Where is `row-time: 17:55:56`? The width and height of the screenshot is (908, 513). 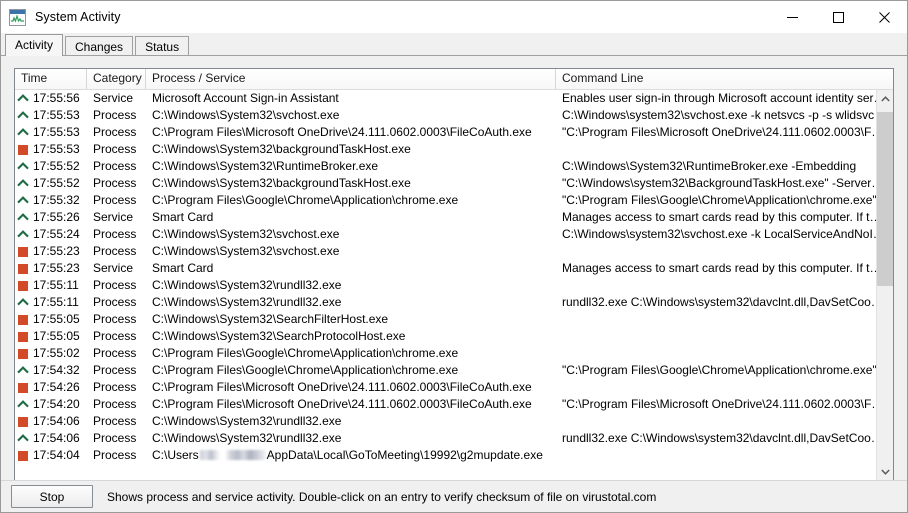 row-time: 17:55:56 is located at coordinates (56, 98).